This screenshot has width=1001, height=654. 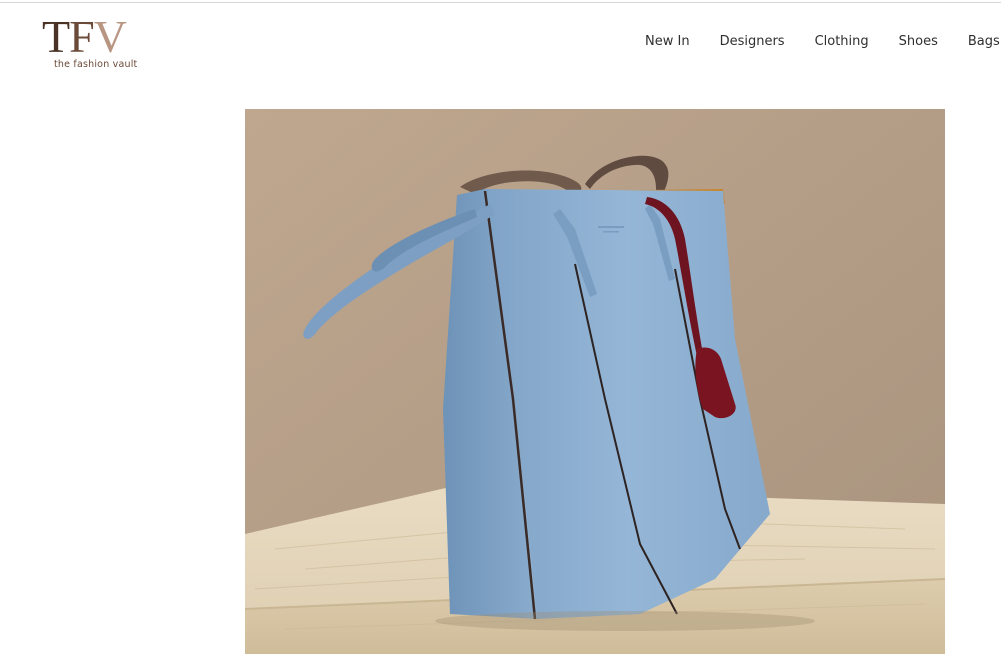 I want to click on logo-letter-t: T, so click(x=56, y=36).